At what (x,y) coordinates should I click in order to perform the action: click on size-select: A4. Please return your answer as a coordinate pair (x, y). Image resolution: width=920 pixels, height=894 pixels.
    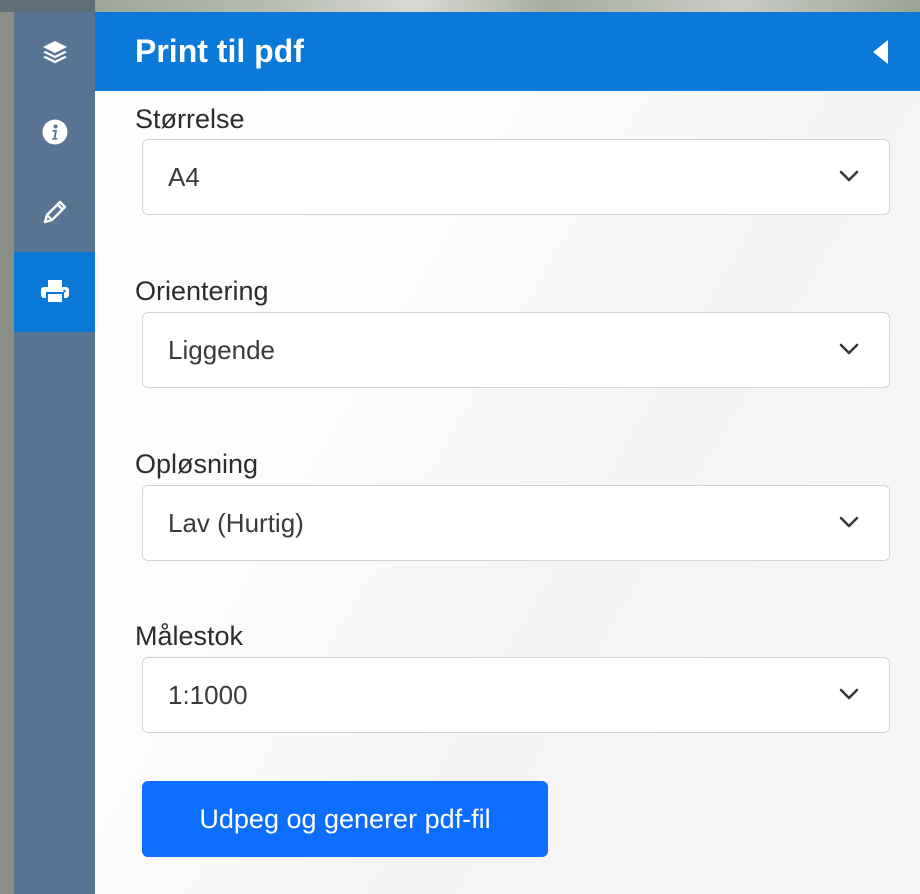
    Looking at the image, I should click on (516, 177).